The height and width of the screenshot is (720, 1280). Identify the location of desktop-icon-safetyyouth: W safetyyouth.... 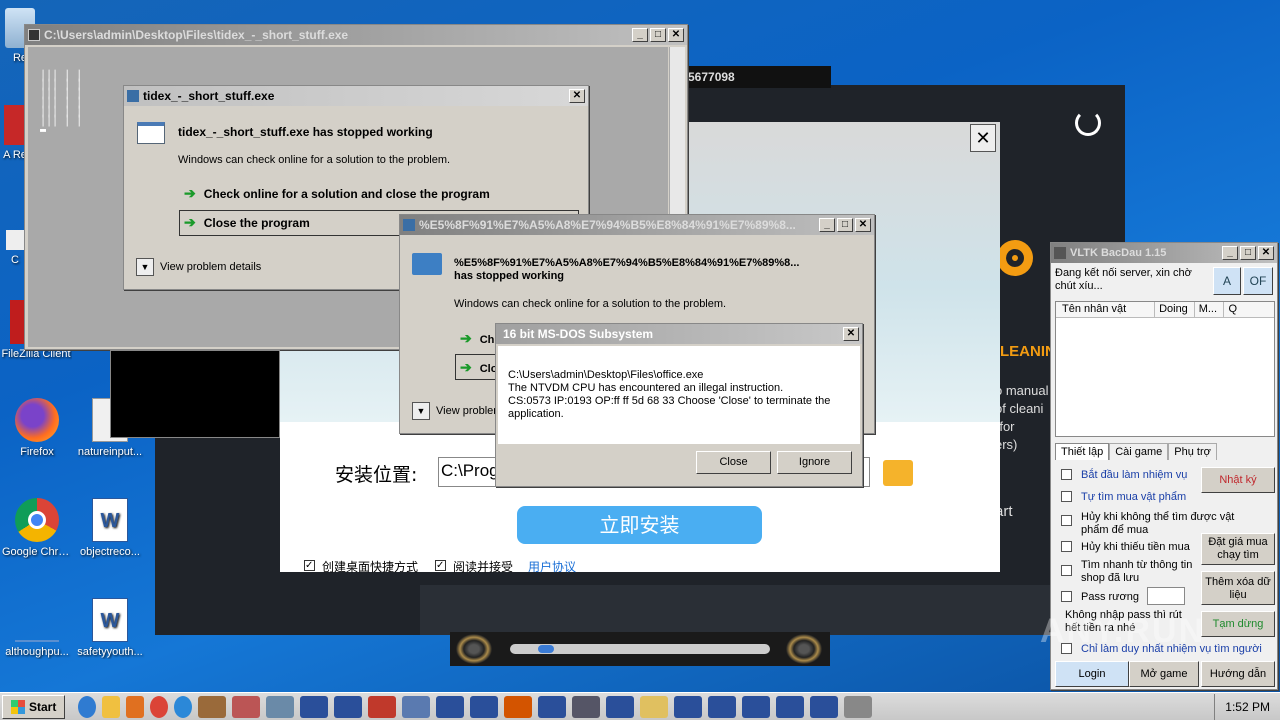
(110, 628).